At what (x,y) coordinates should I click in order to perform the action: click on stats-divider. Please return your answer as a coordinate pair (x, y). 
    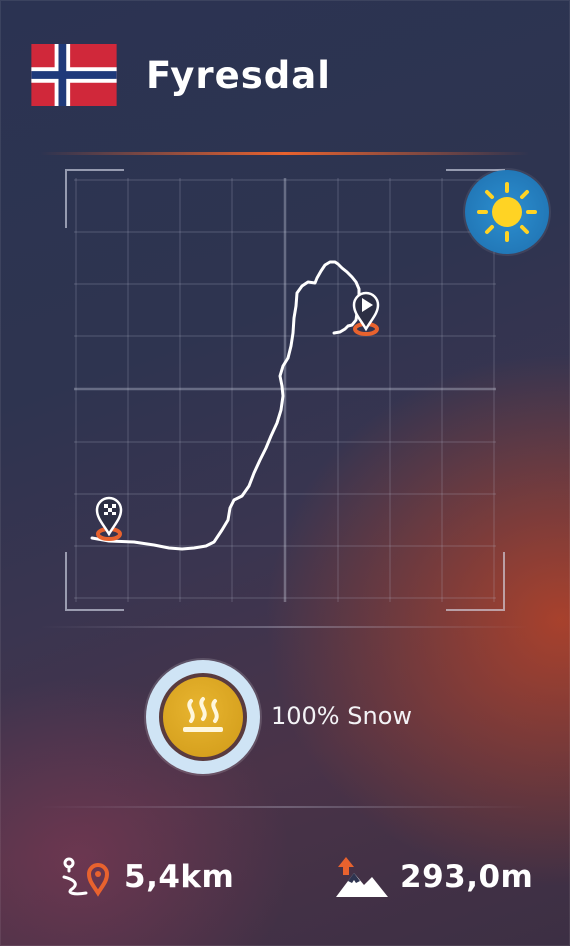
    Looking at the image, I should click on (285, 807).